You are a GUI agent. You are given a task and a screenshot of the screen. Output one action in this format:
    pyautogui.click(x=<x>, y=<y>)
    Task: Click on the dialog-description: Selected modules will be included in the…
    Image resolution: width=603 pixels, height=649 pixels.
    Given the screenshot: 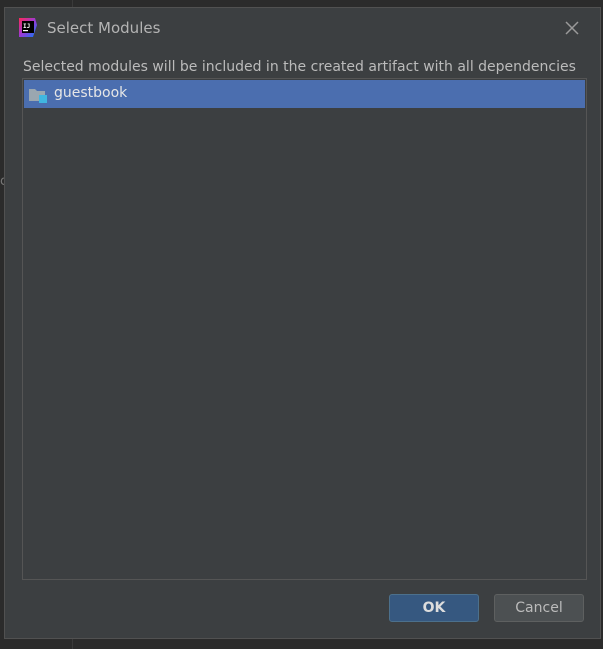 What is the action you would take?
    pyautogui.click(x=299, y=67)
    